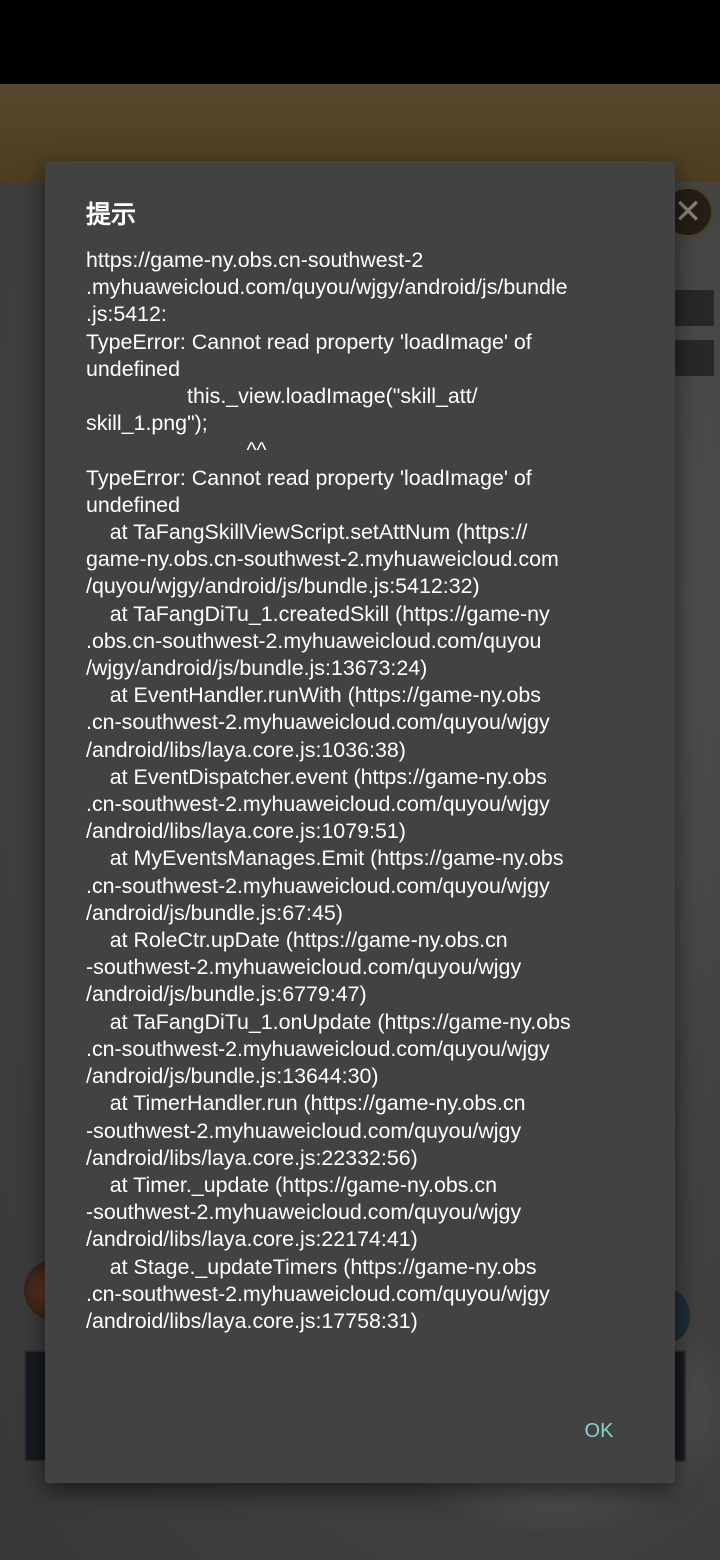 The image size is (720, 1560). I want to click on ok-button: OK, so click(599, 1431).